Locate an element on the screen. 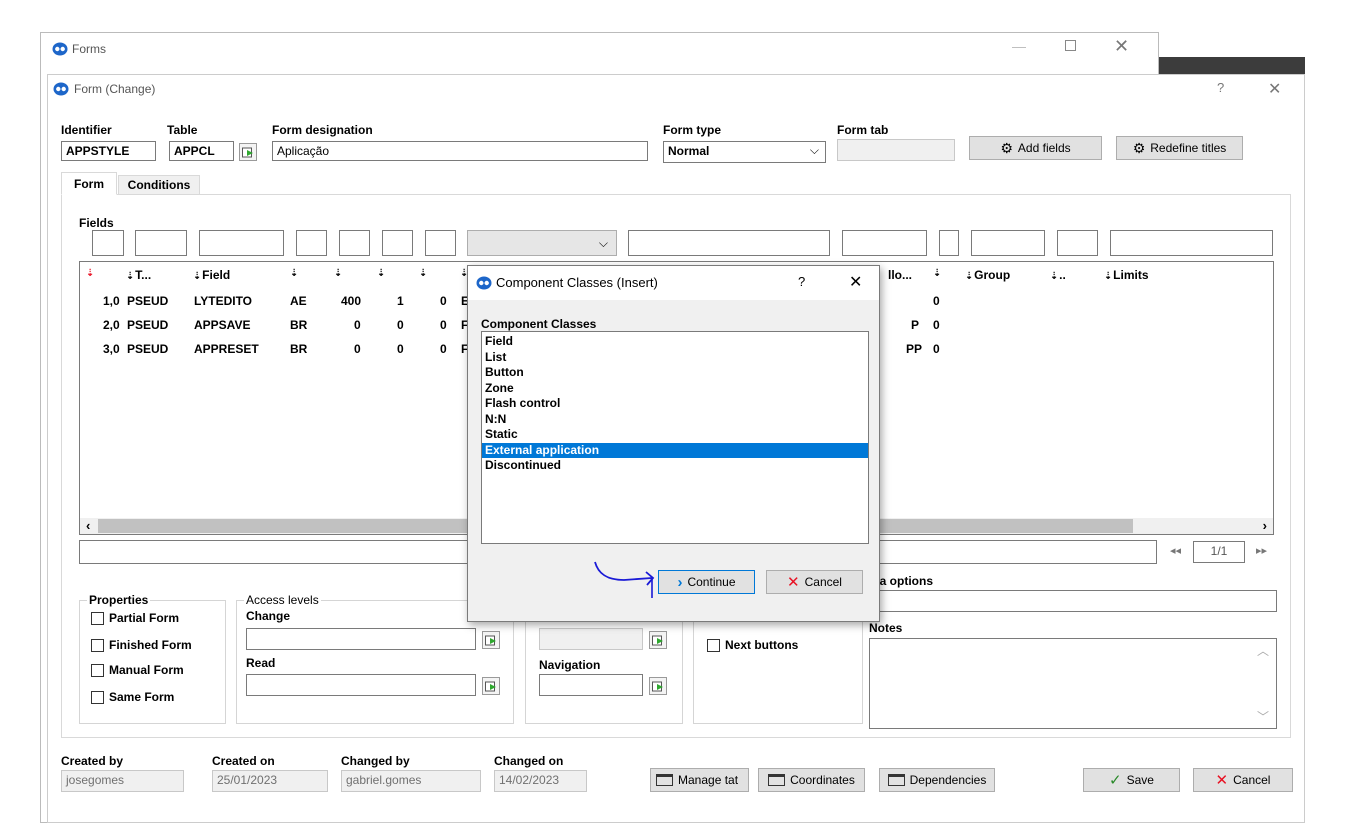 This screenshot has height=823, width=1352. checkbox-label: Finished Form is located at coordinates (150, 645).